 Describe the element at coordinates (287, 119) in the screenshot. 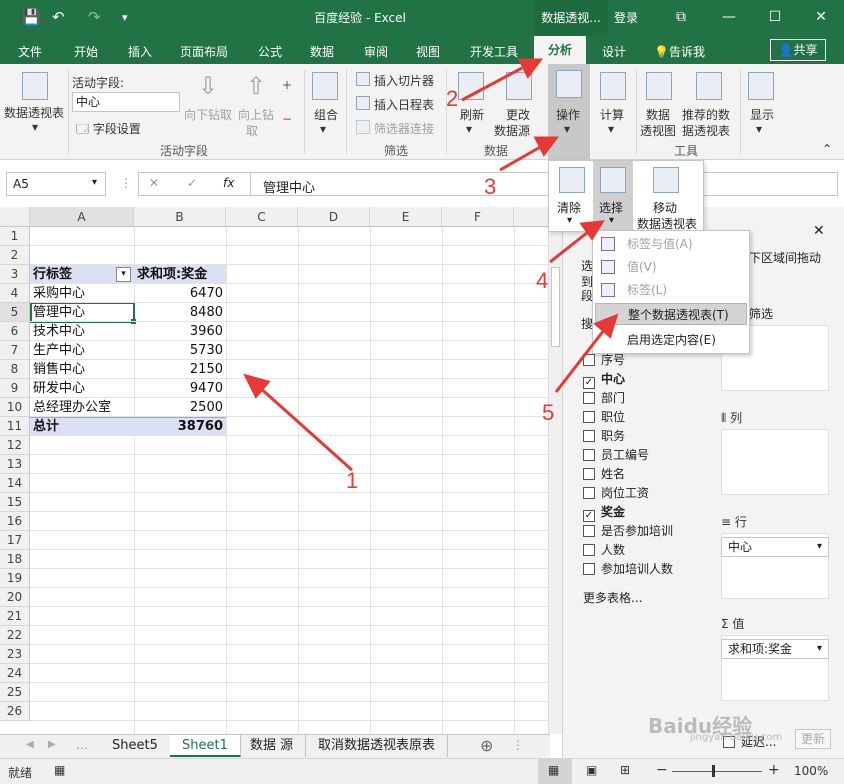

I see `collapse-field-icon: −` at that location.